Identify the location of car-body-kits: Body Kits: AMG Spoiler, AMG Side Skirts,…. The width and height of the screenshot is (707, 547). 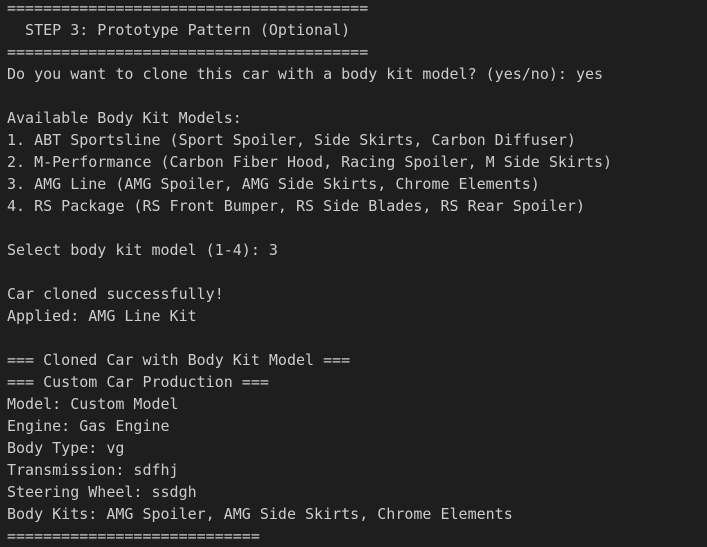
(260, 514).